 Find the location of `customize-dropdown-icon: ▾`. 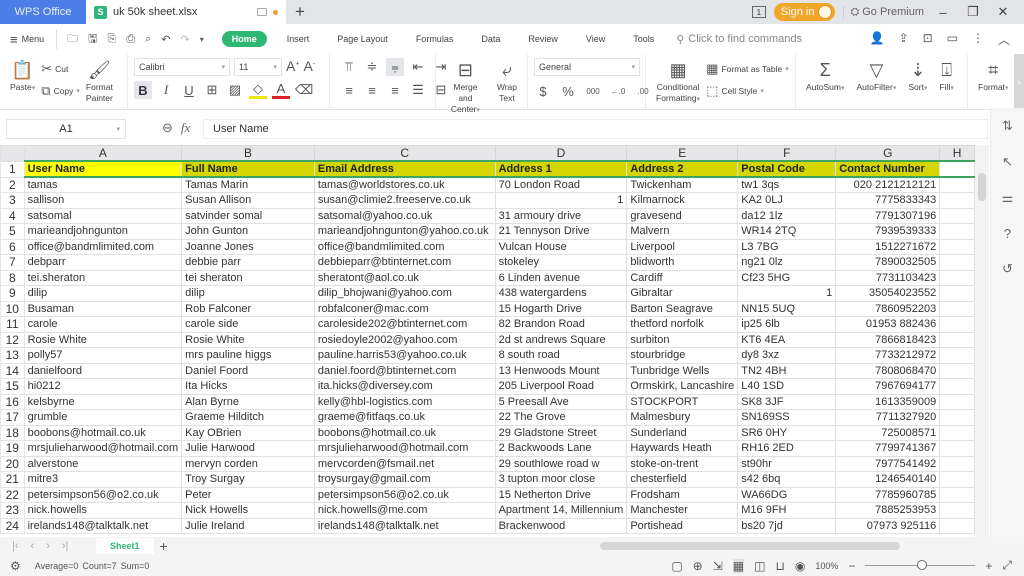

customize-dropdown-icon: ▾ is located at coordinates (202, 39).